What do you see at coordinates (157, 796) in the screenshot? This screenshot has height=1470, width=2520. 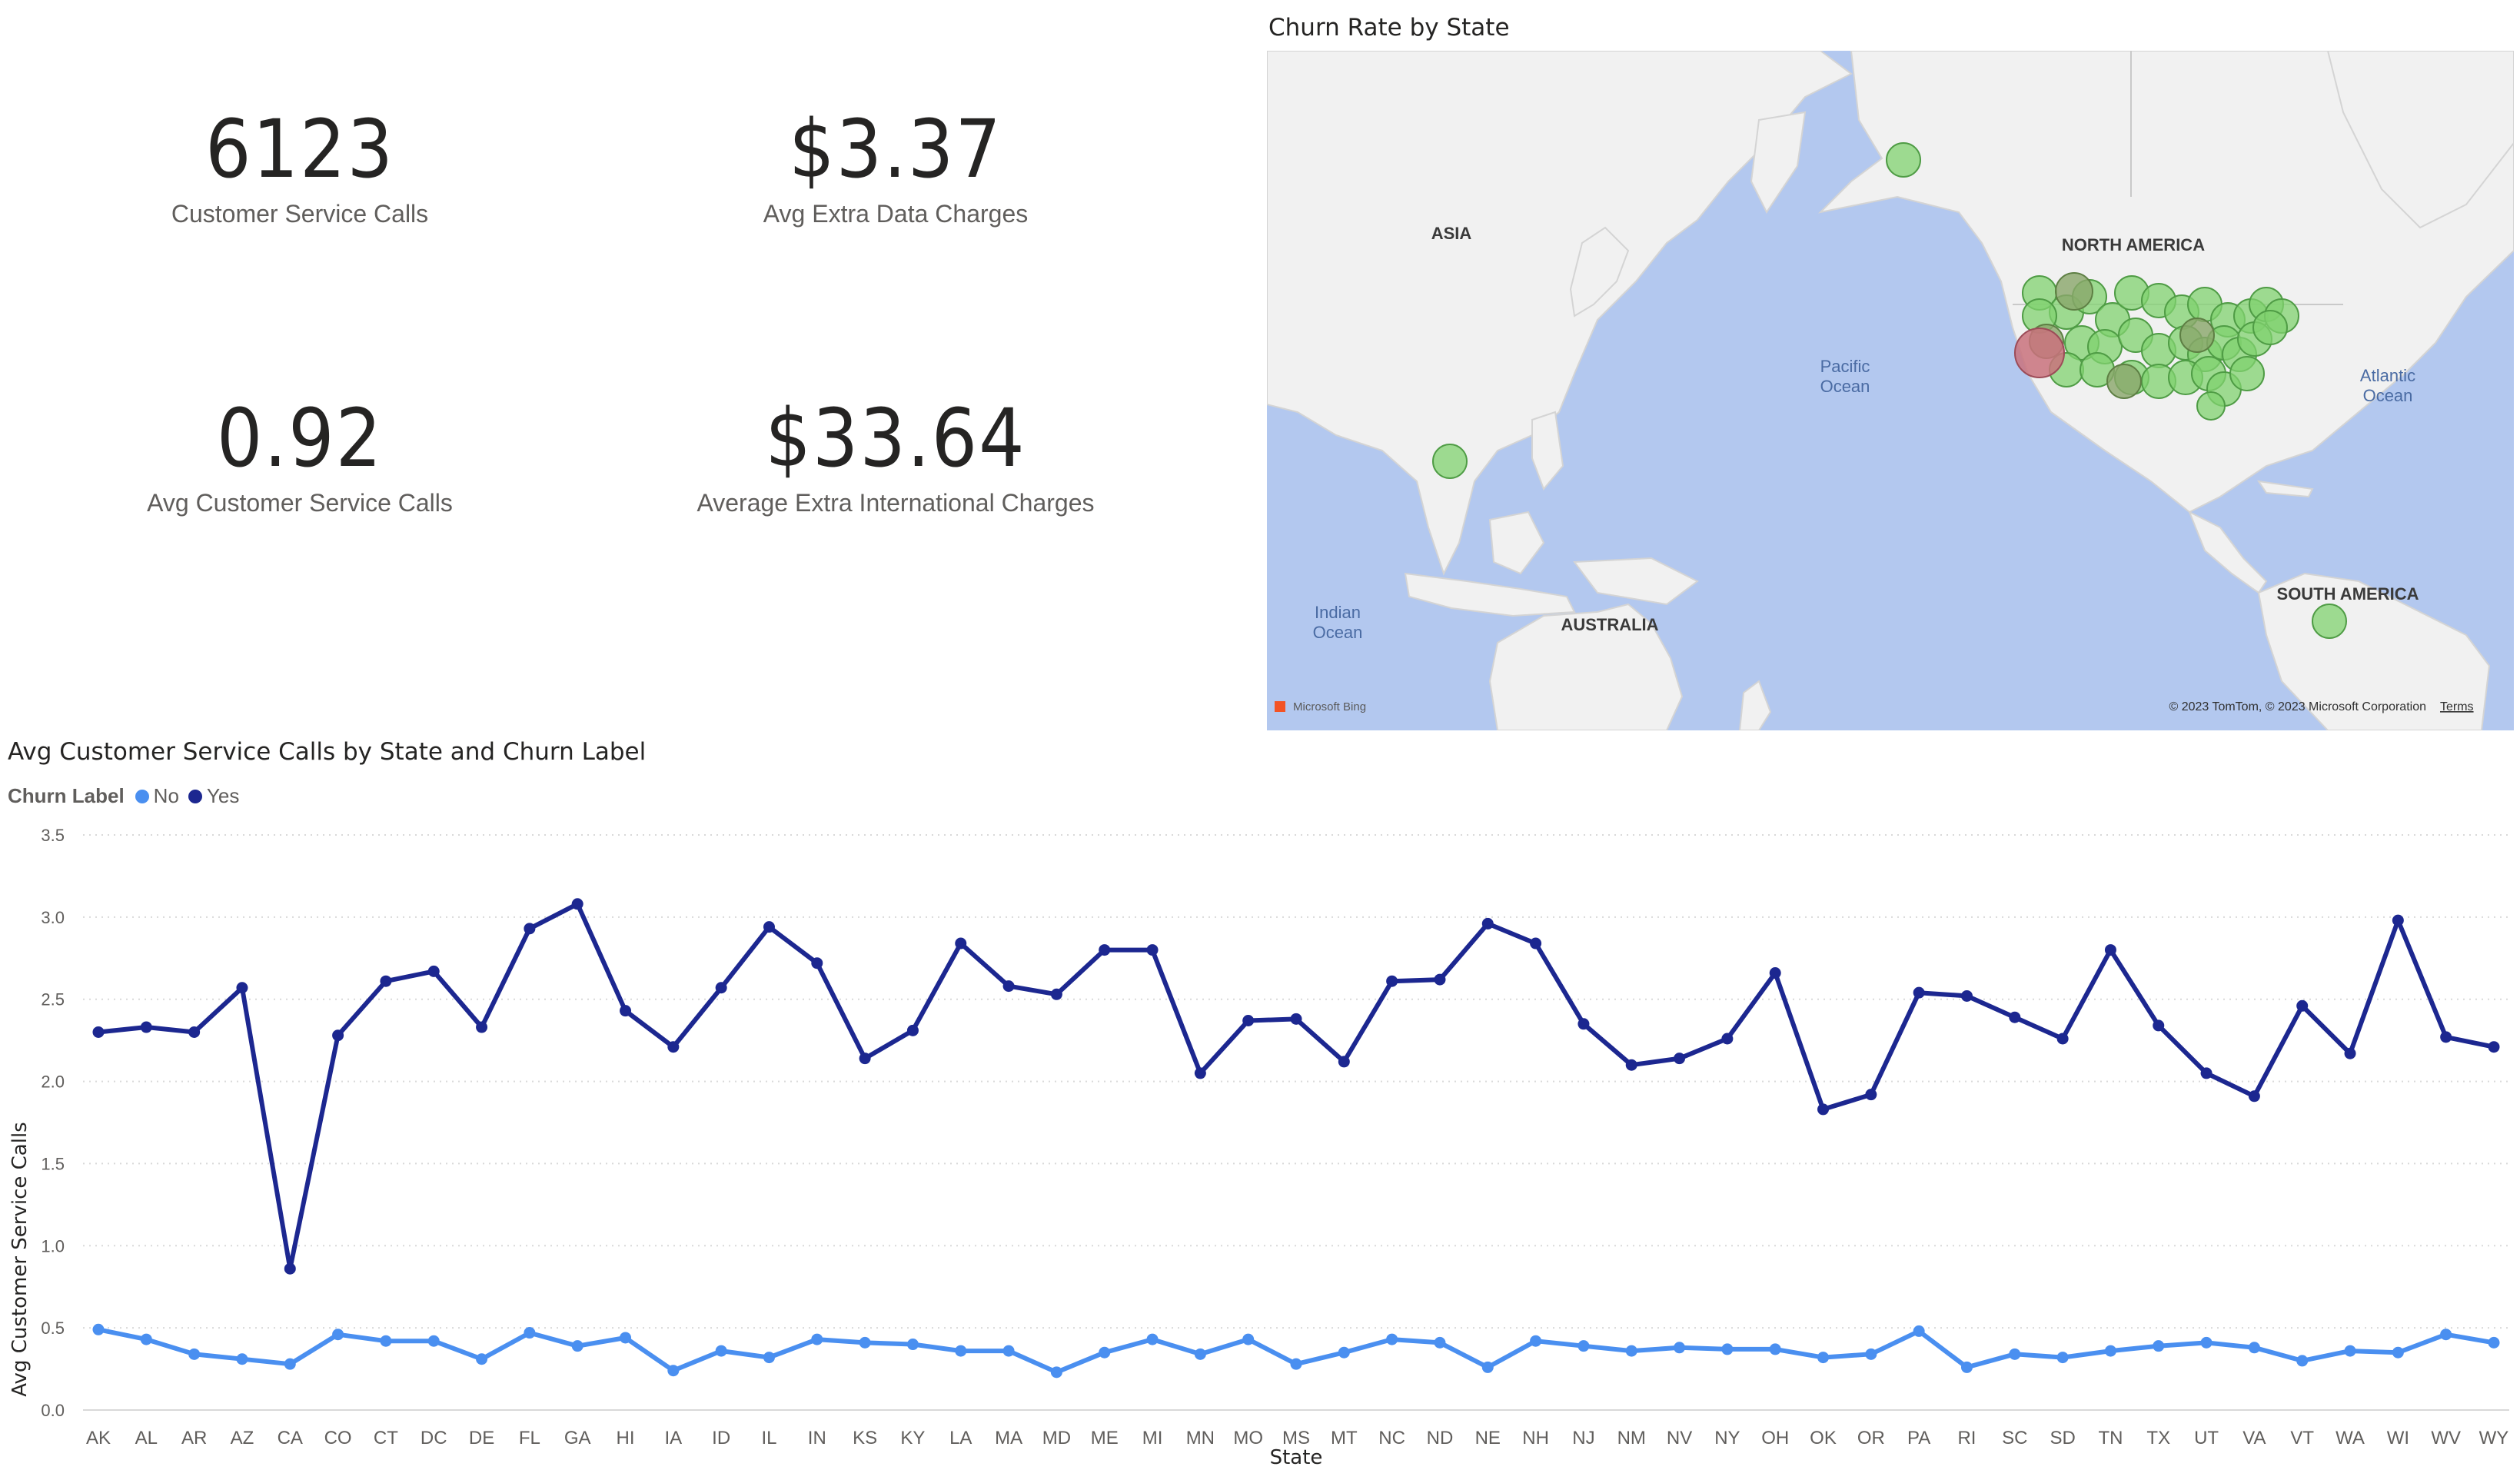 I see `legend-item-no: No` at bounding box center [157, 796].